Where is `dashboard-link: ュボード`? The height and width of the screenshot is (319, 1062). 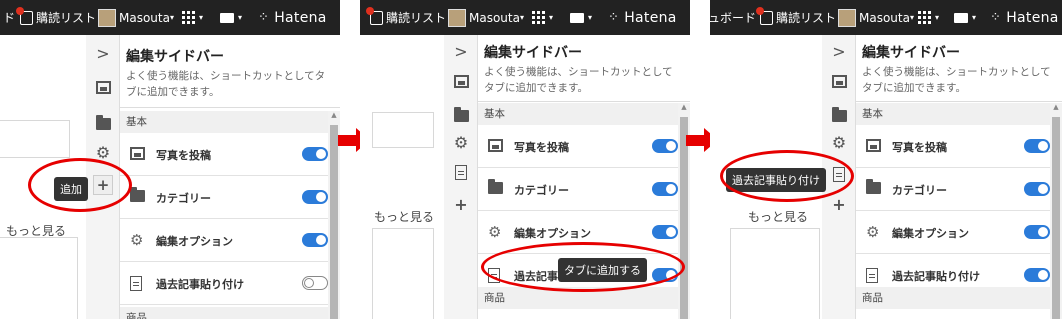 dashboard-link: ュボード is located at coordinates (733, 17).